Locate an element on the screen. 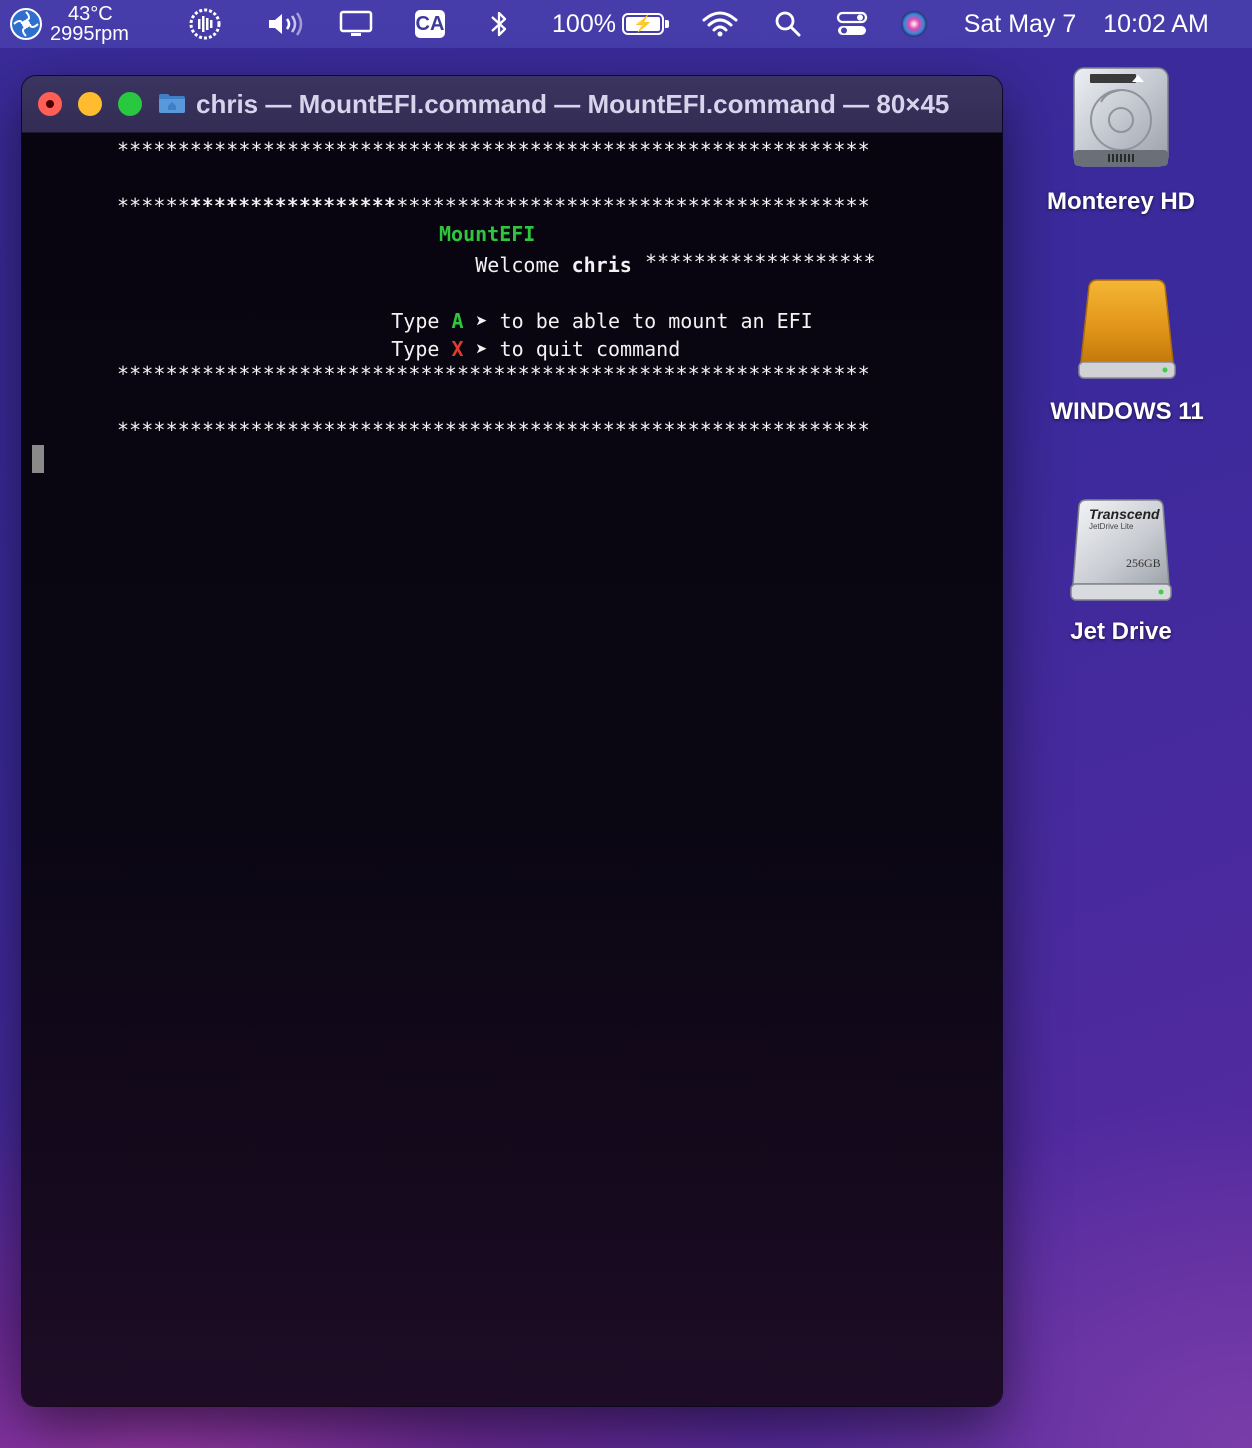 Image resolution: width=1252 pixels, height=1448 pixels. bluetooth-icon is located at coordinates (499, 24).